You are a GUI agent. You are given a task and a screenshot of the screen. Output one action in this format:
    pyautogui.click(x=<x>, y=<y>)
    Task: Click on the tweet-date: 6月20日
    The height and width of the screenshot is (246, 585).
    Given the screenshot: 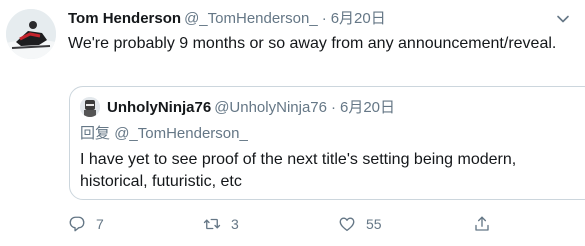 What is the action you would take?
    pyautogui.click(x=358, y=18)
    